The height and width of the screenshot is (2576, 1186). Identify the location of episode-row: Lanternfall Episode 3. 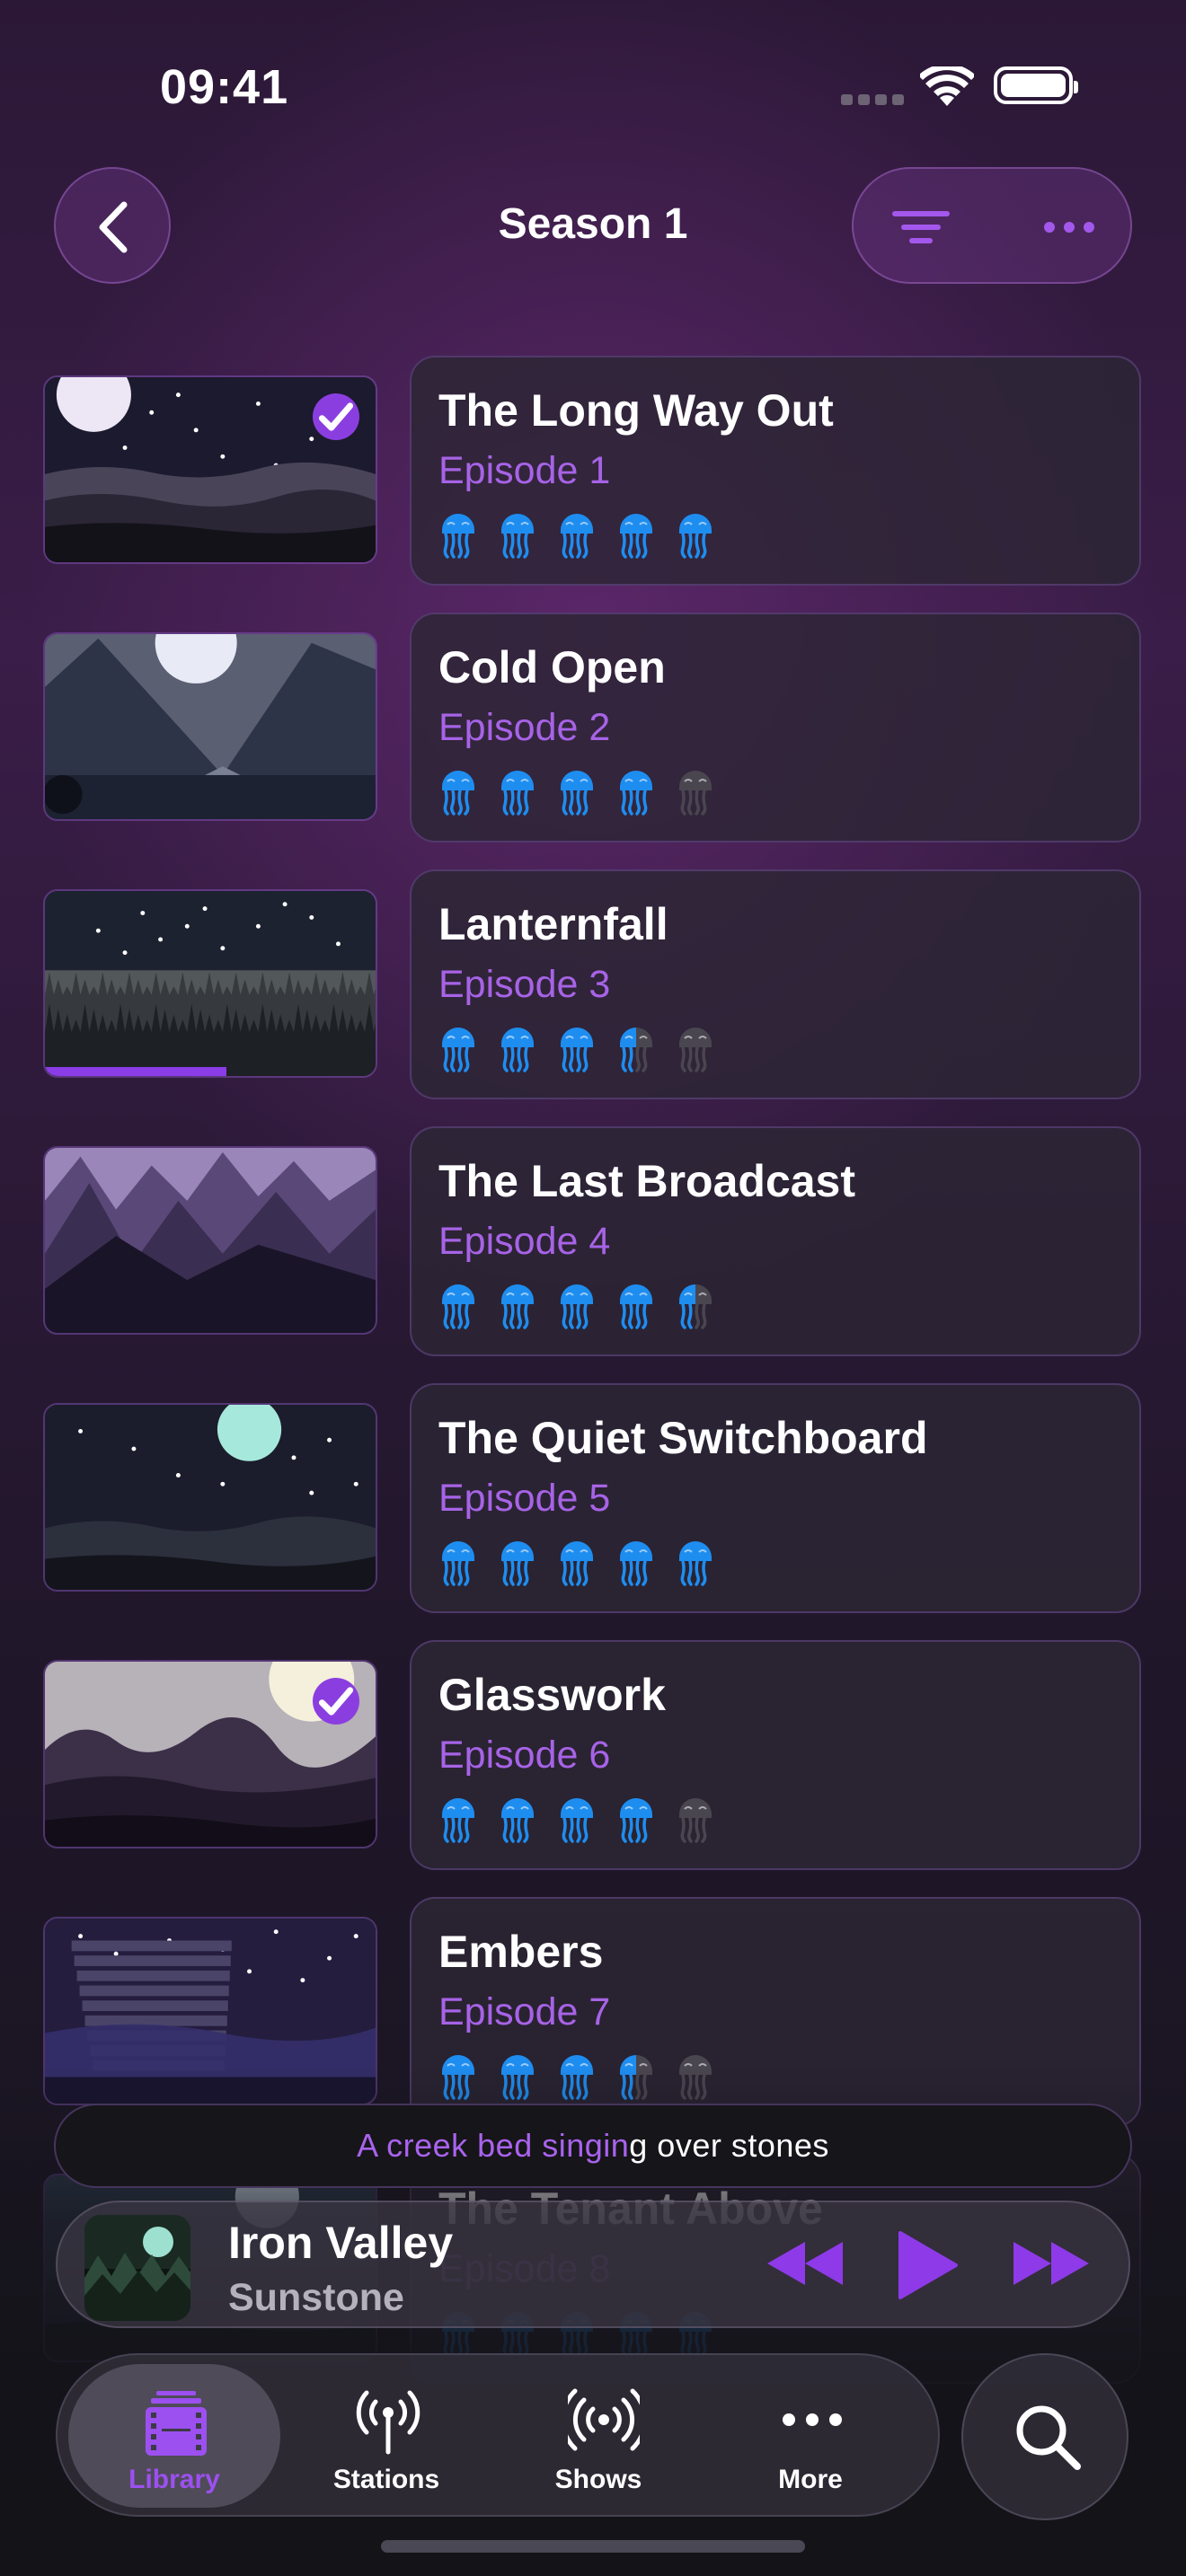
(593, 984).